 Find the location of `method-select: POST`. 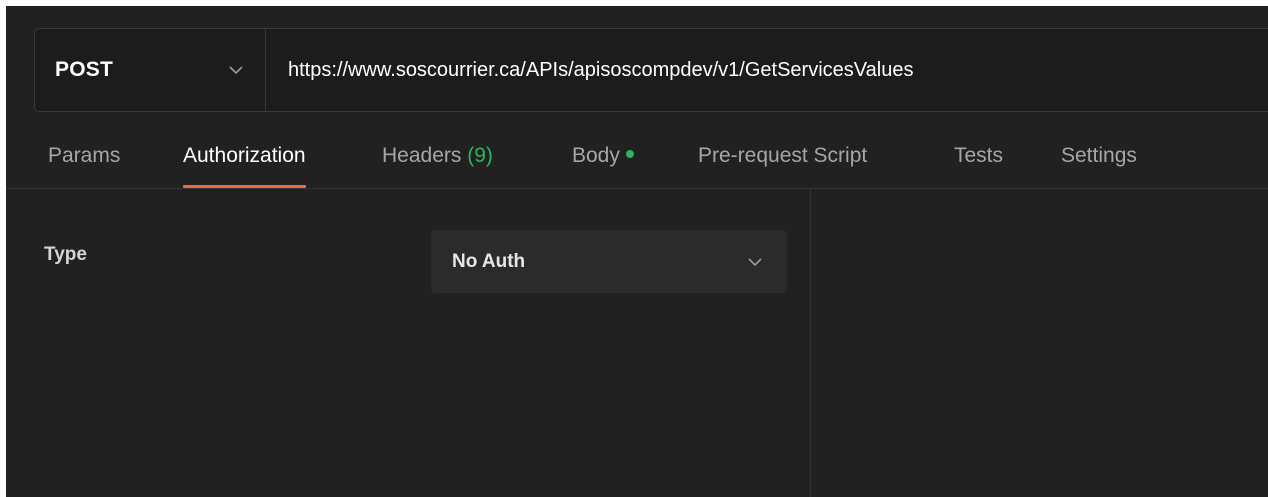

method-select: POST is located at coordinates (150, 70).